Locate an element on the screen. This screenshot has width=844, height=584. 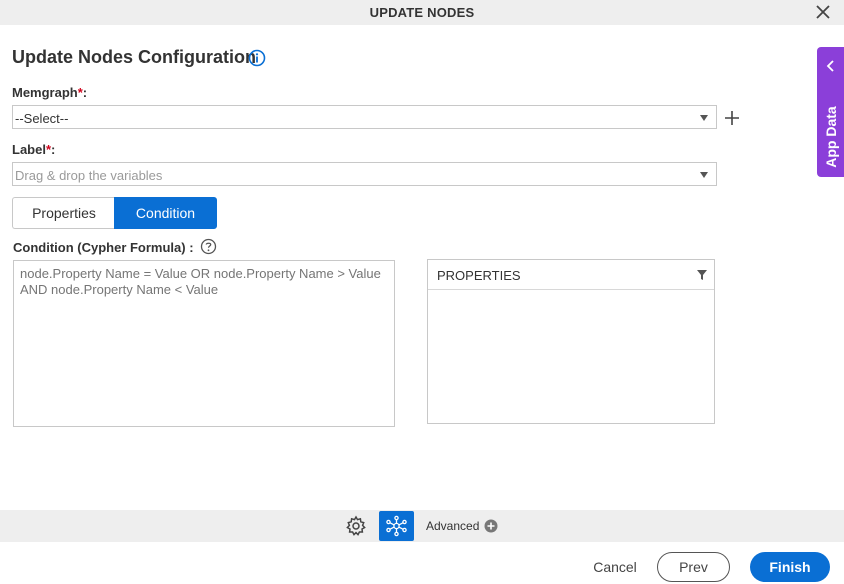
memgraph-label: Memgraph*: is located at coordinates (50, 92).